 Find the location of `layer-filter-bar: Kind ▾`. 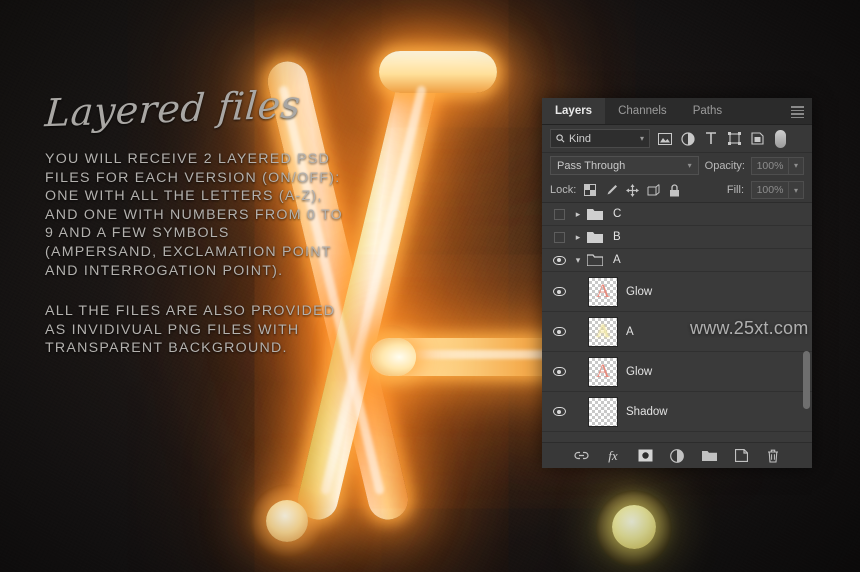

layer-filter-bar: Kind ▾ is located at coordinates (677, 139).